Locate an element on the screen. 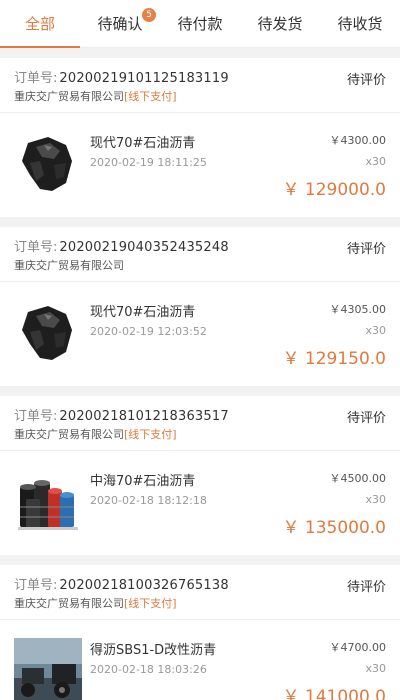 The image size is (400, 700). tab-to-pay: 待付款 is located at coordinates (200, 23).